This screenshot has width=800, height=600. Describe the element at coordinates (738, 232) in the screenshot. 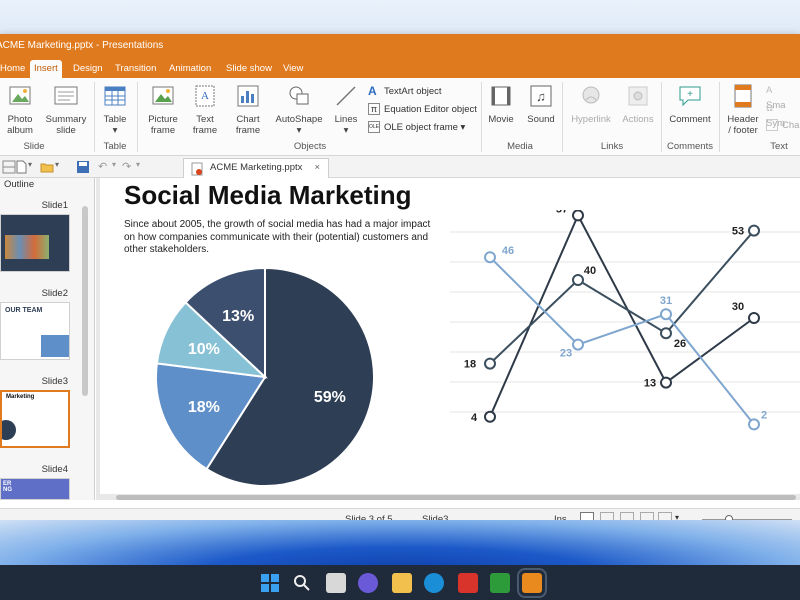

I see `line-point-label: 53` at that location.